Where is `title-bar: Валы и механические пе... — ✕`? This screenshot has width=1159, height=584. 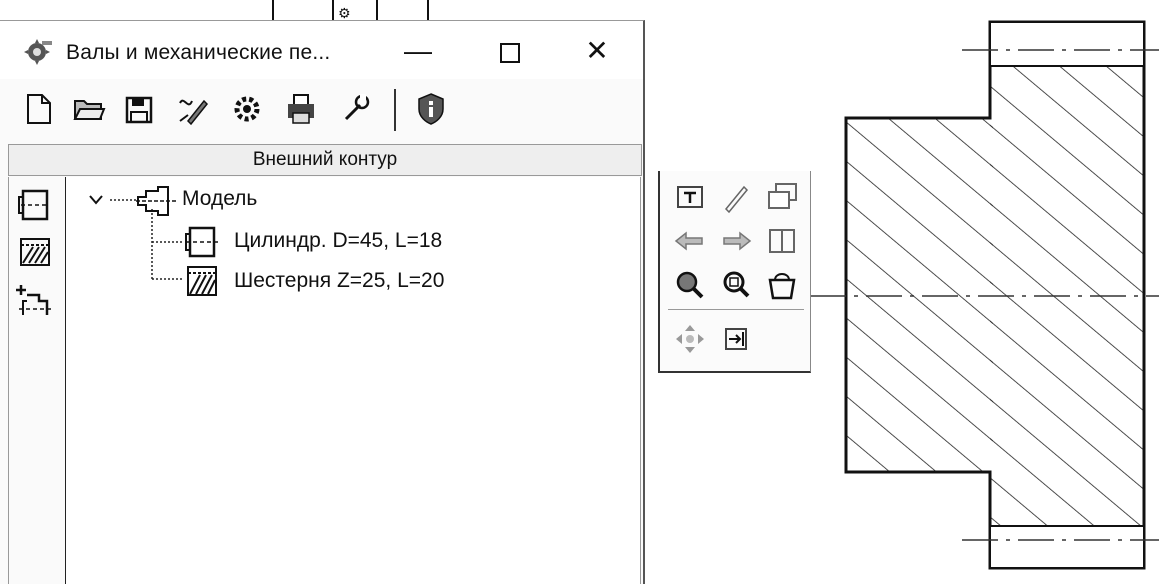
title-bar: Валы и механические пе... — ✕ is located at coordinates (321, 50).